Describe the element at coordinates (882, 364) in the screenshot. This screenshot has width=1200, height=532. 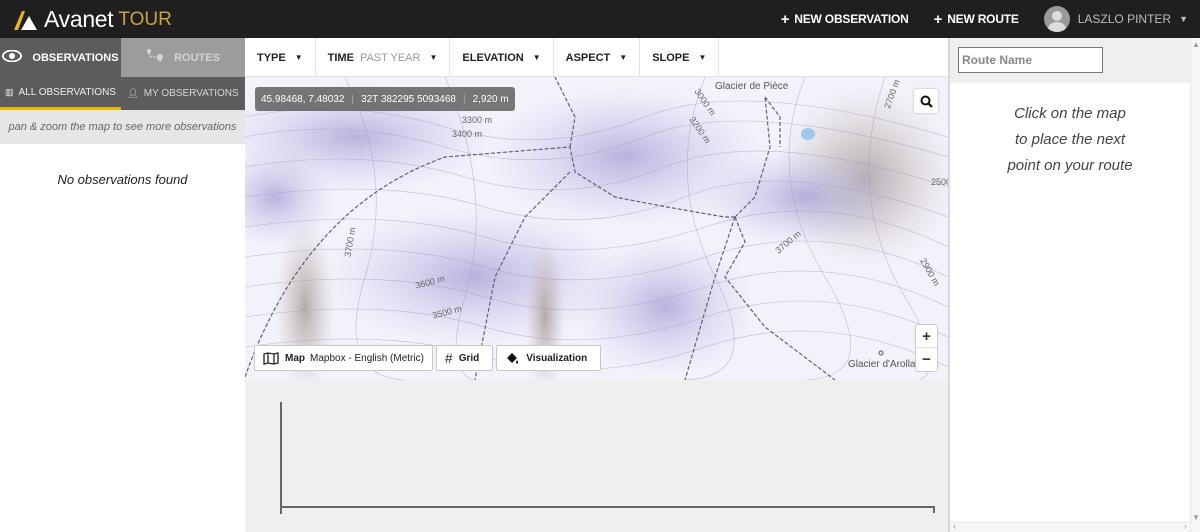
I see `map-label-glacier-arolla: Glacier d'Arolla` at that location.